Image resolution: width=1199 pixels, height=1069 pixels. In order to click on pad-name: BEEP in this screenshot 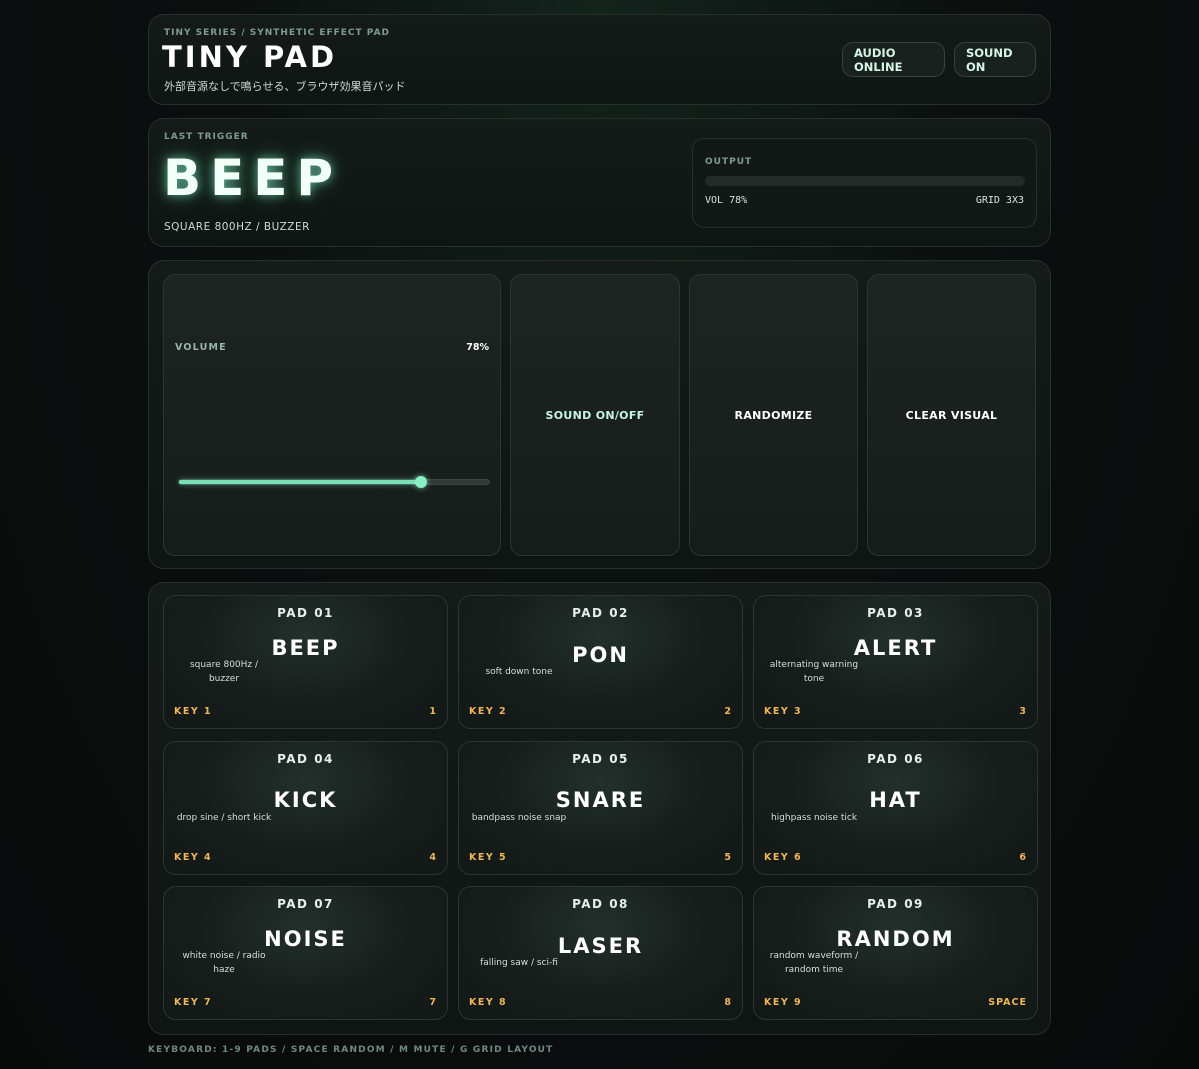, I will do `click(305, 648)`.